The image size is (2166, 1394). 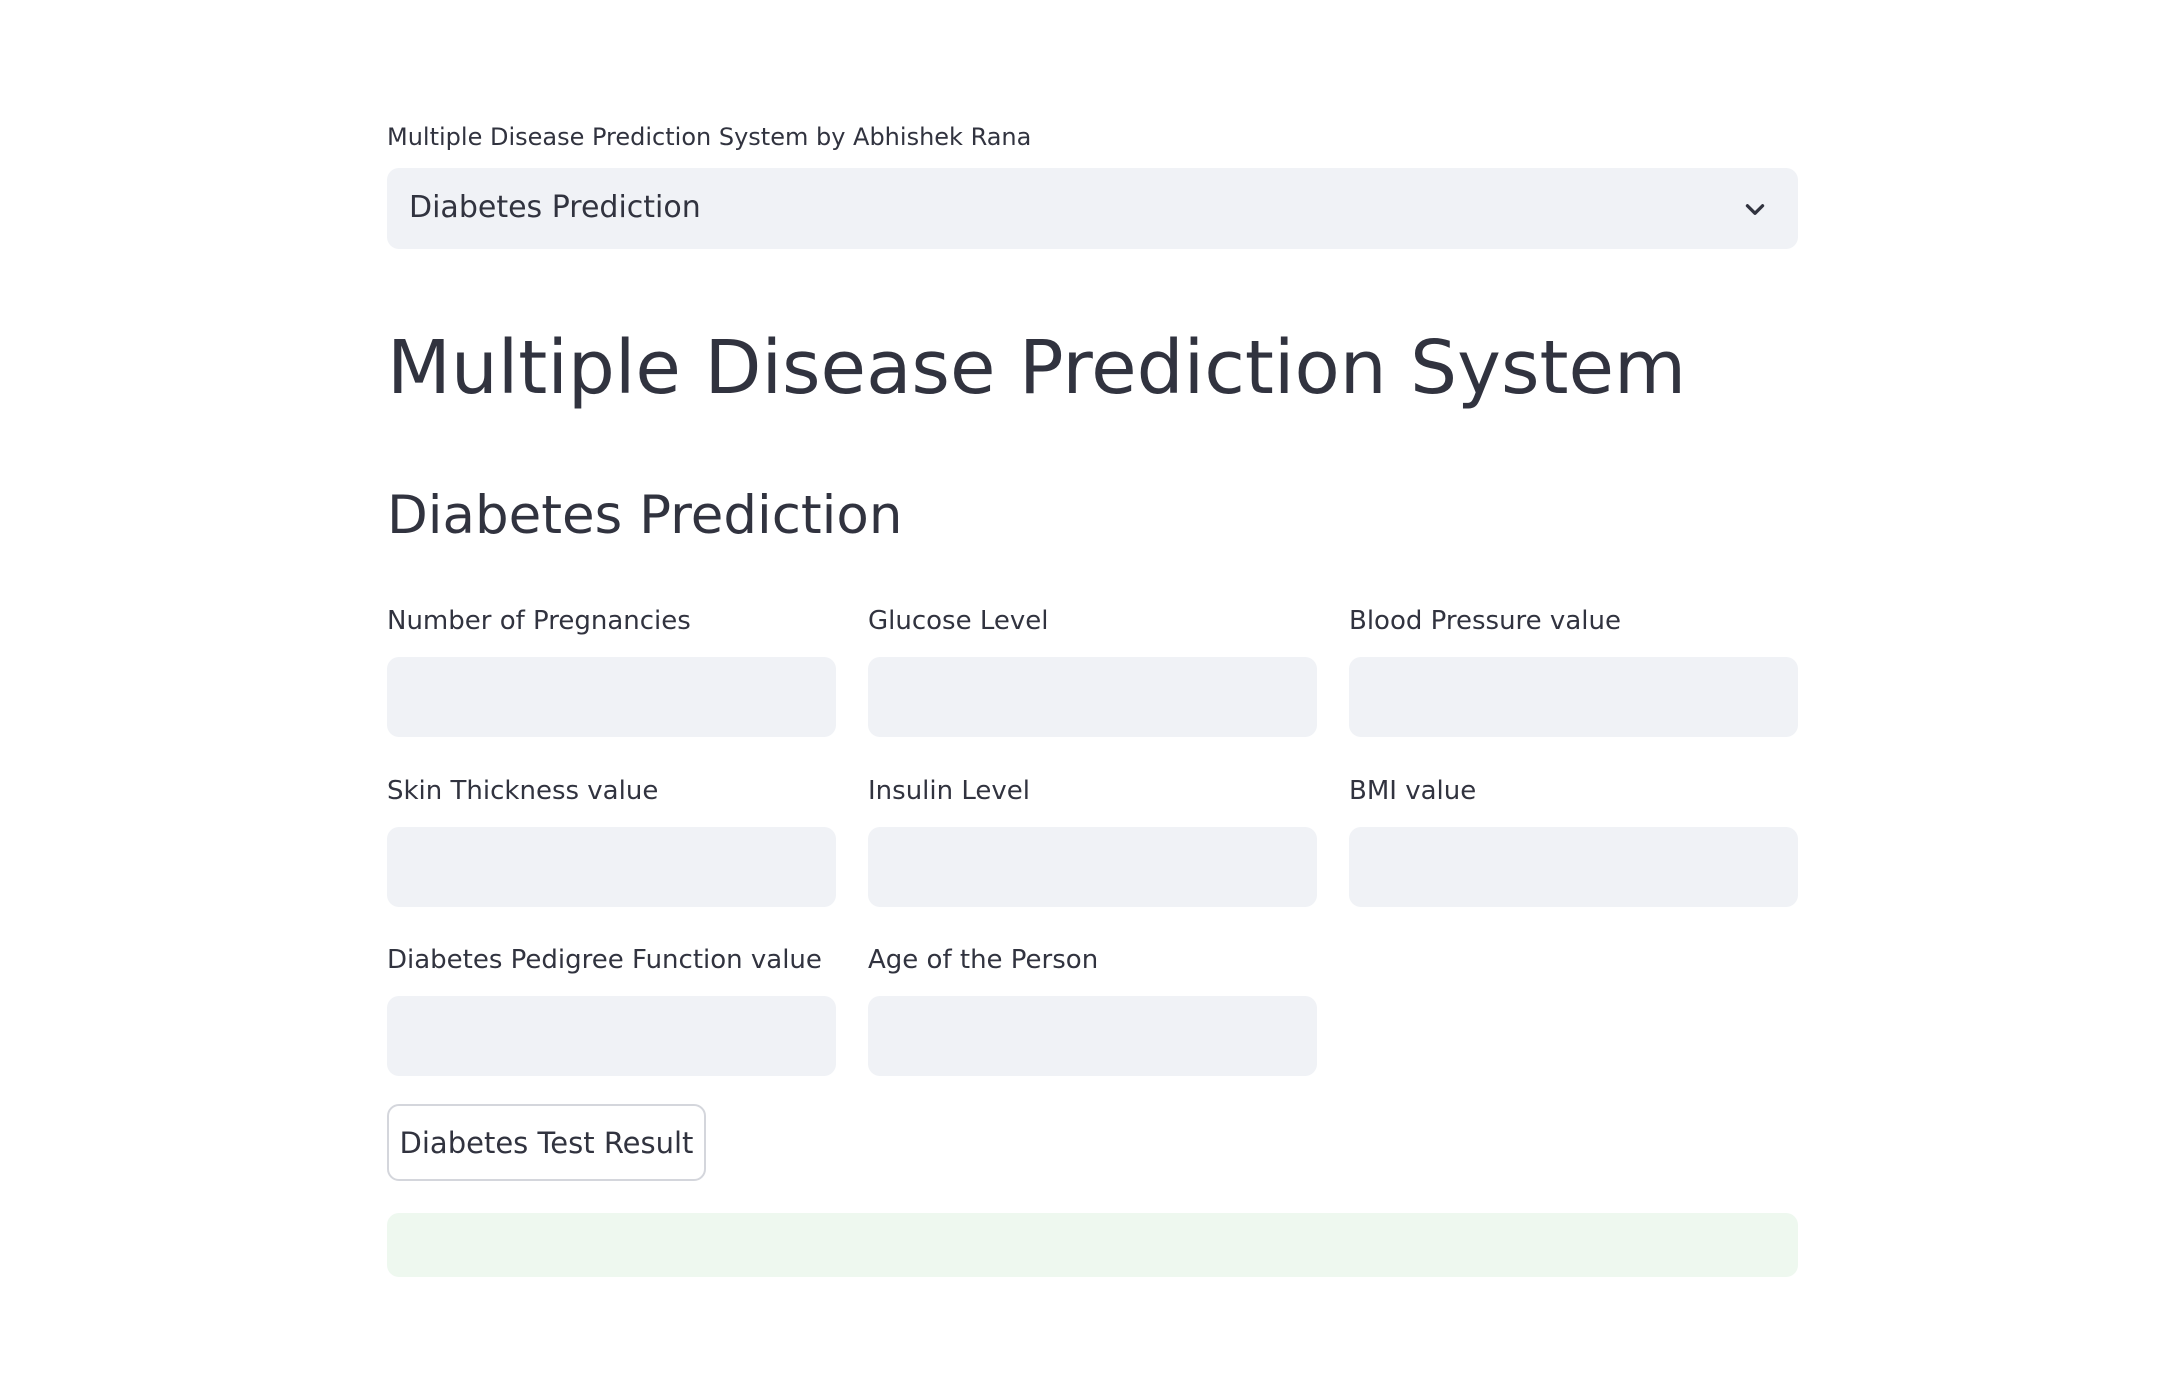 What do you see at coordinates (523, 791) in the screenshot?
I see `skin-thickness-label: Skin Thickness value` at bounding box center [523, 791].